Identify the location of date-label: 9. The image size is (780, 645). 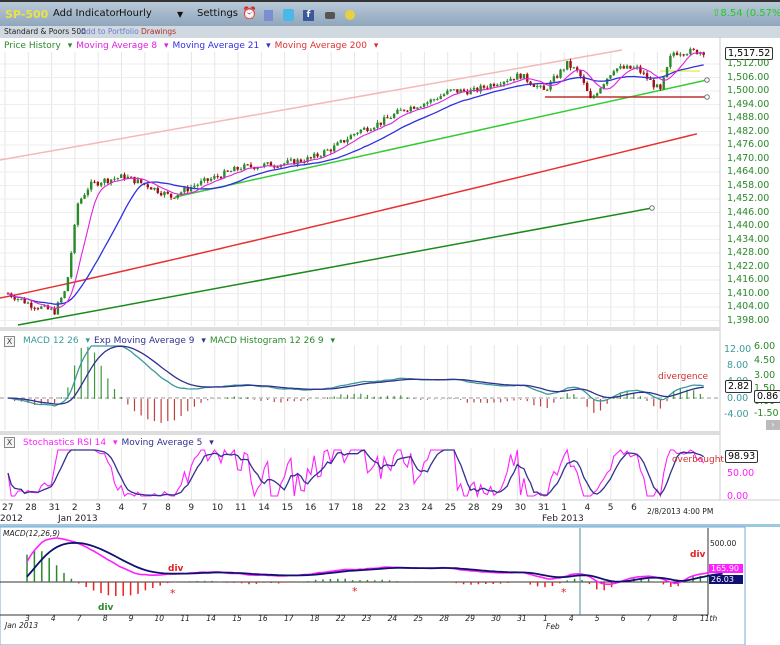
(191, 508).